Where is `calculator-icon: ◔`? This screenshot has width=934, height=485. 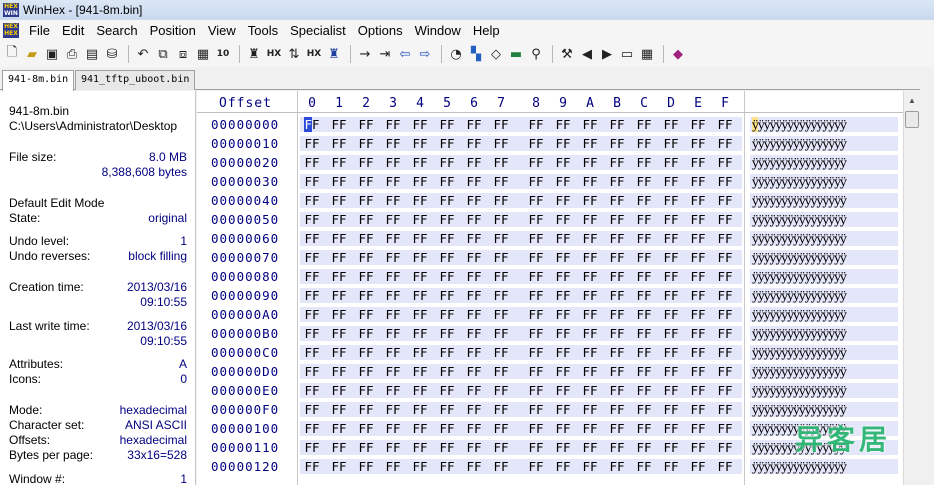
calculator-icon: ◔ is located at coordinates (456, 54).